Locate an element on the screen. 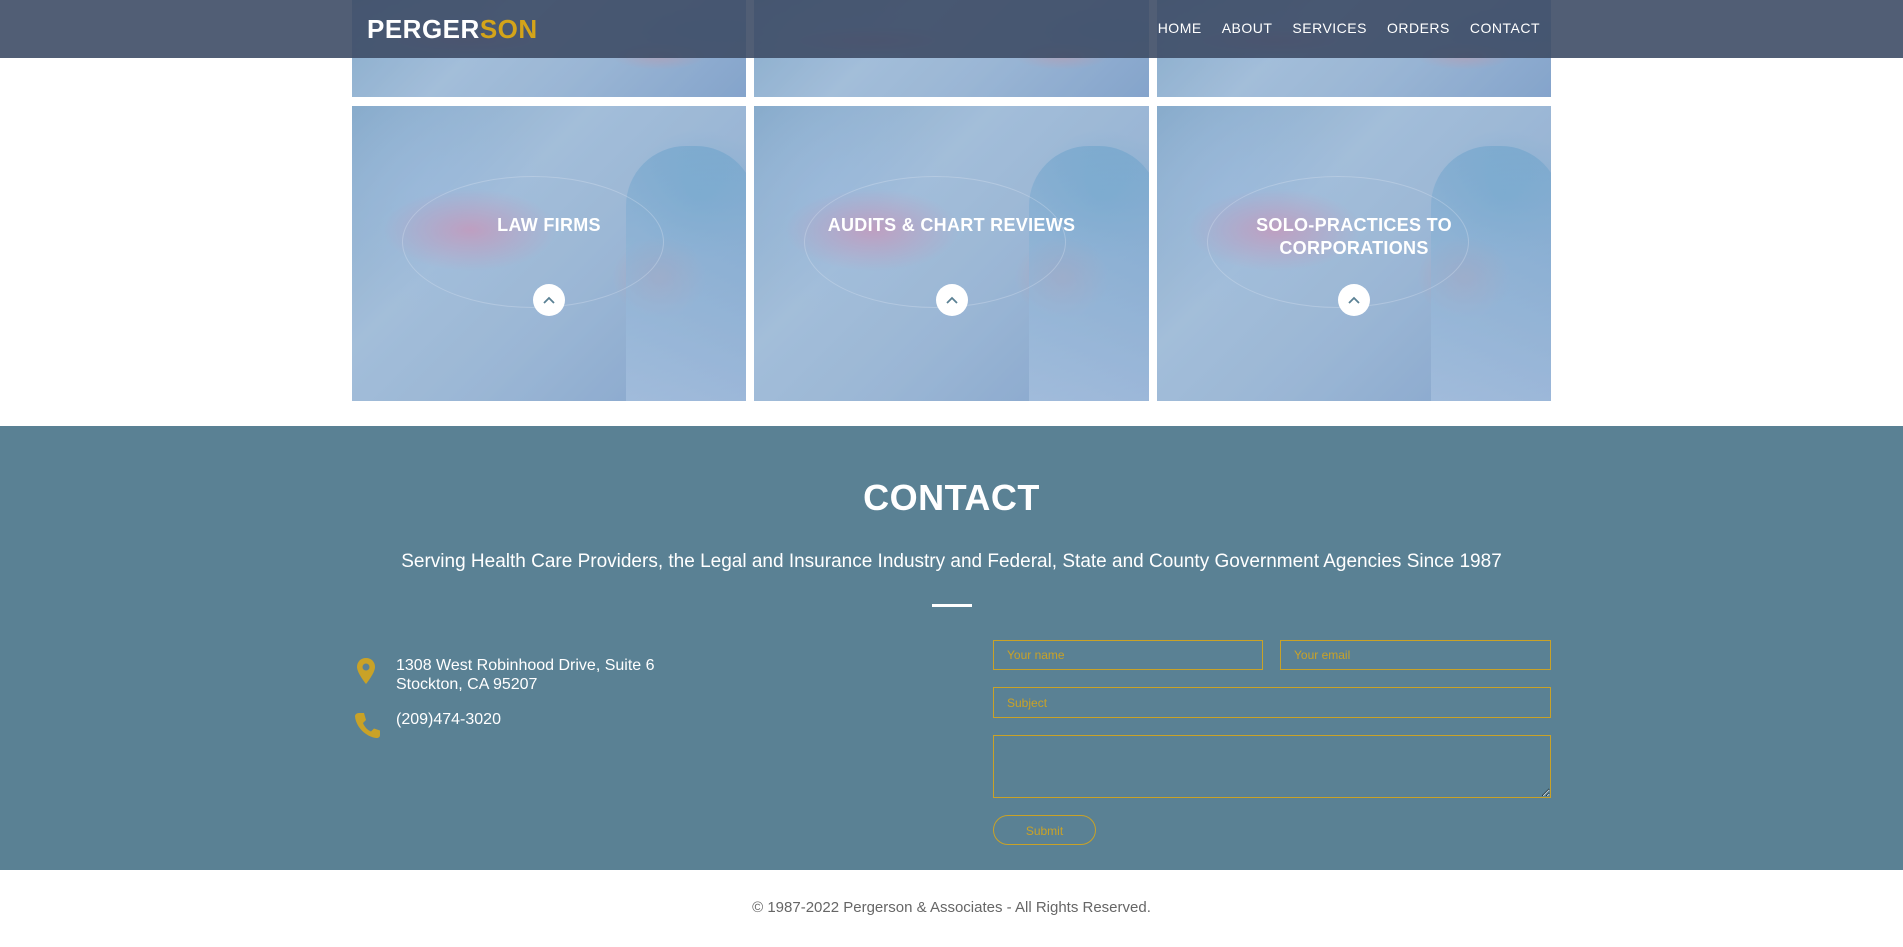  phone-text: (209)474-3020 is located at coordinates (448, 725).